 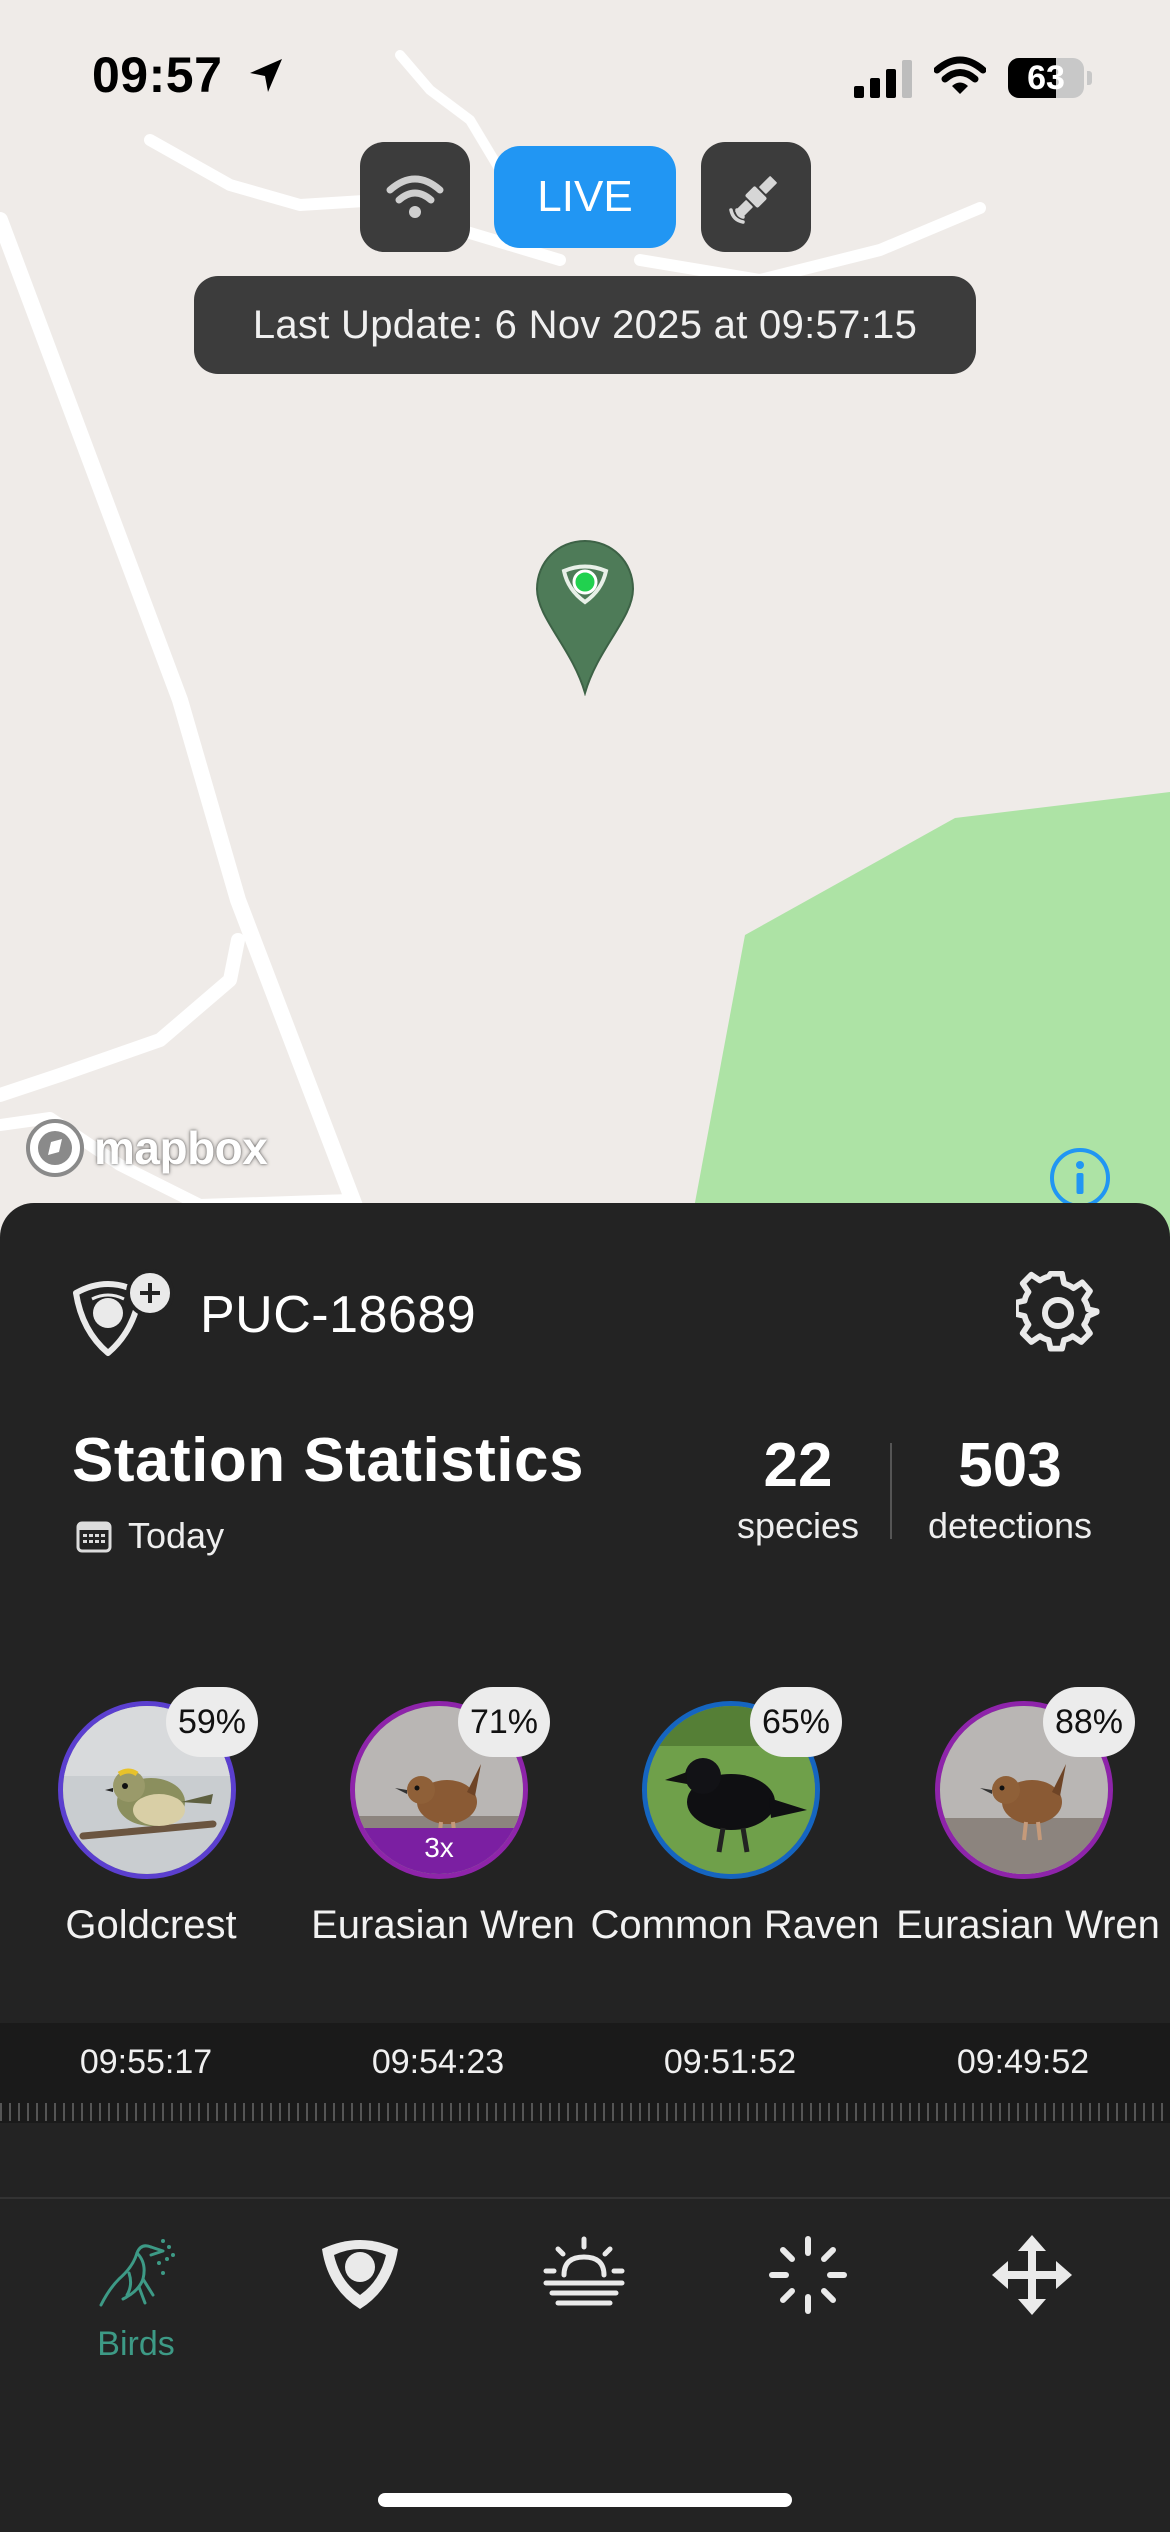 What do you see at coordinates (798, 1525) in the screenshot?
I see `species-label: species` at bounding box center [798, 1525].